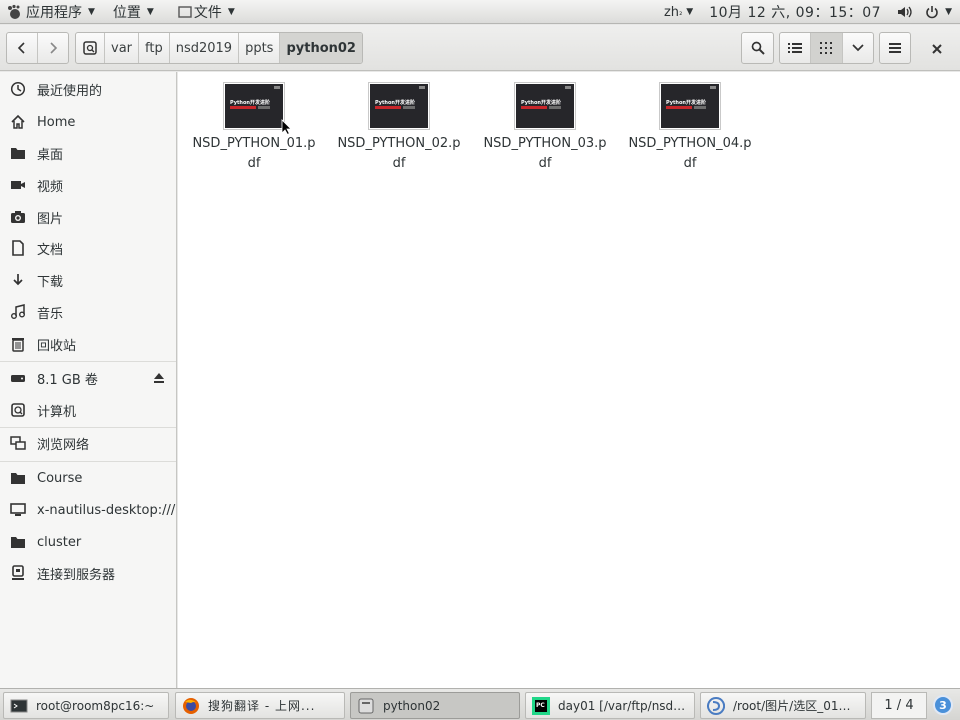  I want to click on home-icon, so click(18, 122).